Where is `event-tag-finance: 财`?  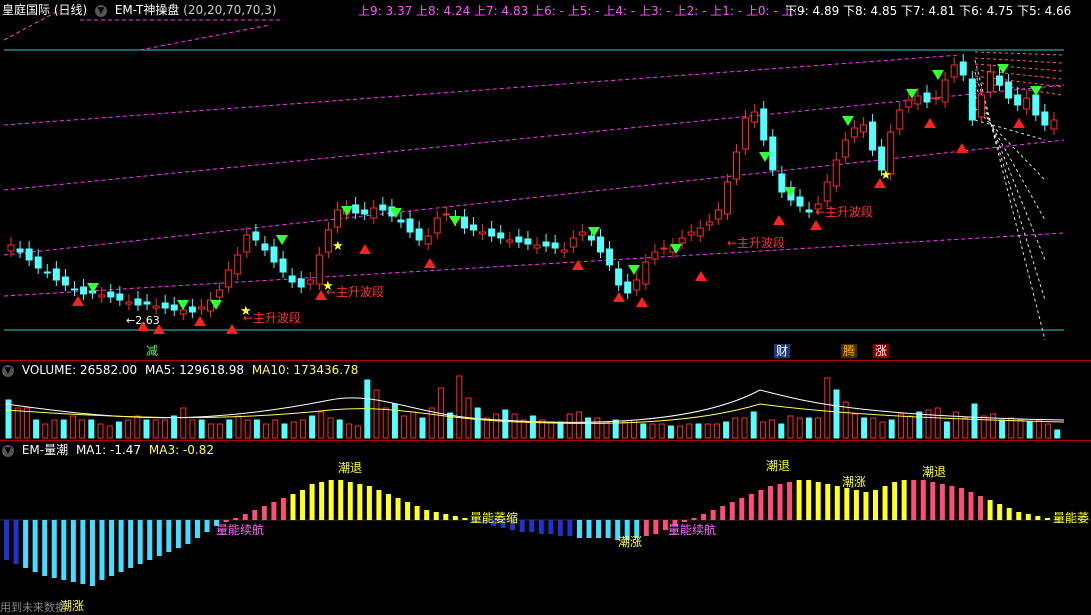 event-tag-finance: 财 is located at coordinates (782, 351).